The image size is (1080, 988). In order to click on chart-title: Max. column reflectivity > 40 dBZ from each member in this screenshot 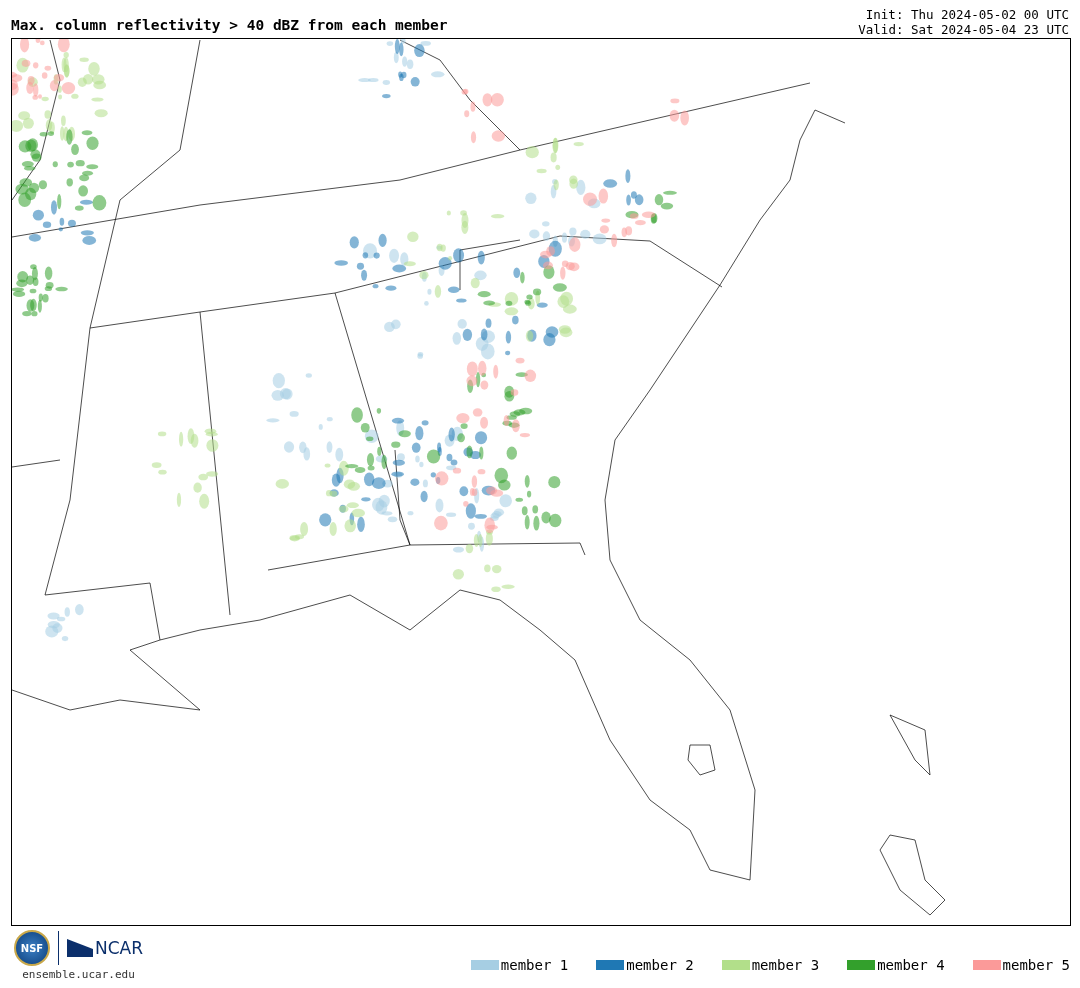, I will do `click(229, 25)`.